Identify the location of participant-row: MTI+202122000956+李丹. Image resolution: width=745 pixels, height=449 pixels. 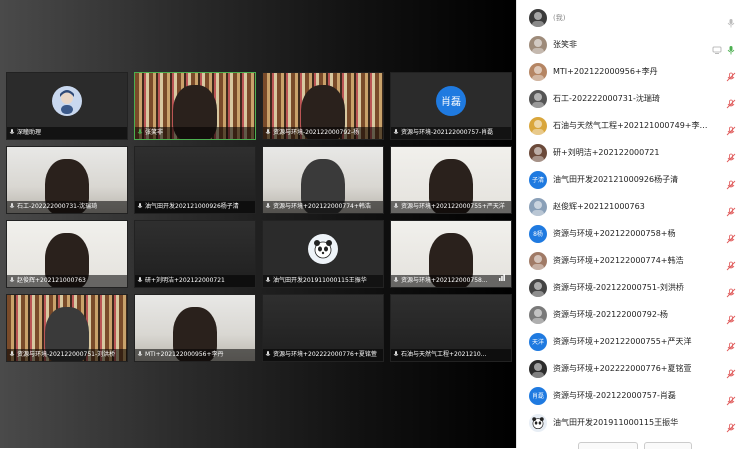
(631, 71).